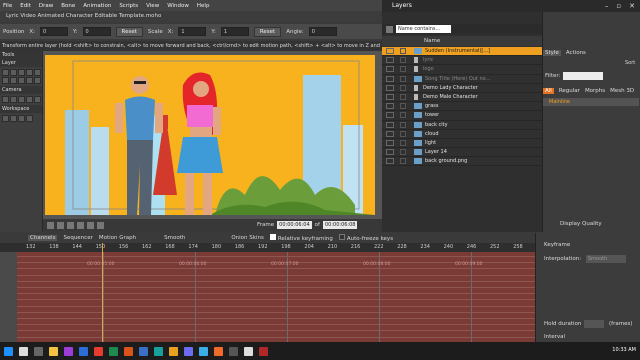  I want to click on translate-tool-icon, so click(5, 72).